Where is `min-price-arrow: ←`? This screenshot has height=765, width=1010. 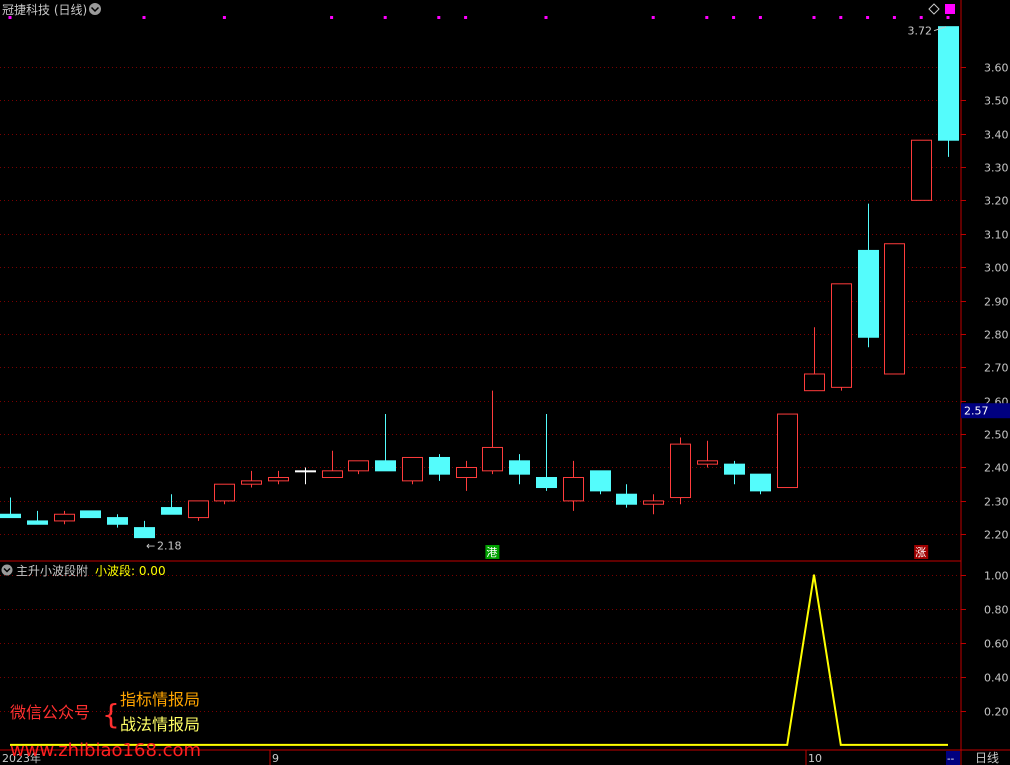 min-price-arrow: ← is located at coordinates (150, 546).